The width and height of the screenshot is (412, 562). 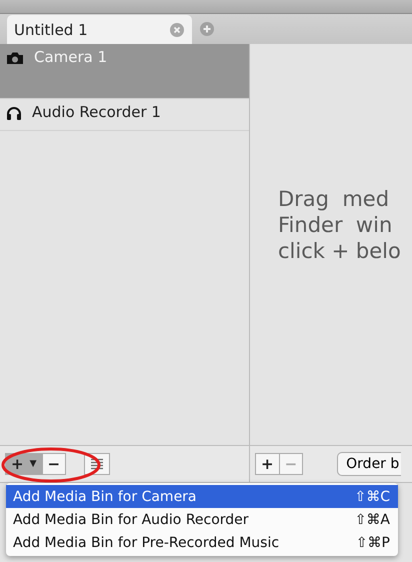 I want to click on list-icon, so click(x=97, y=464).